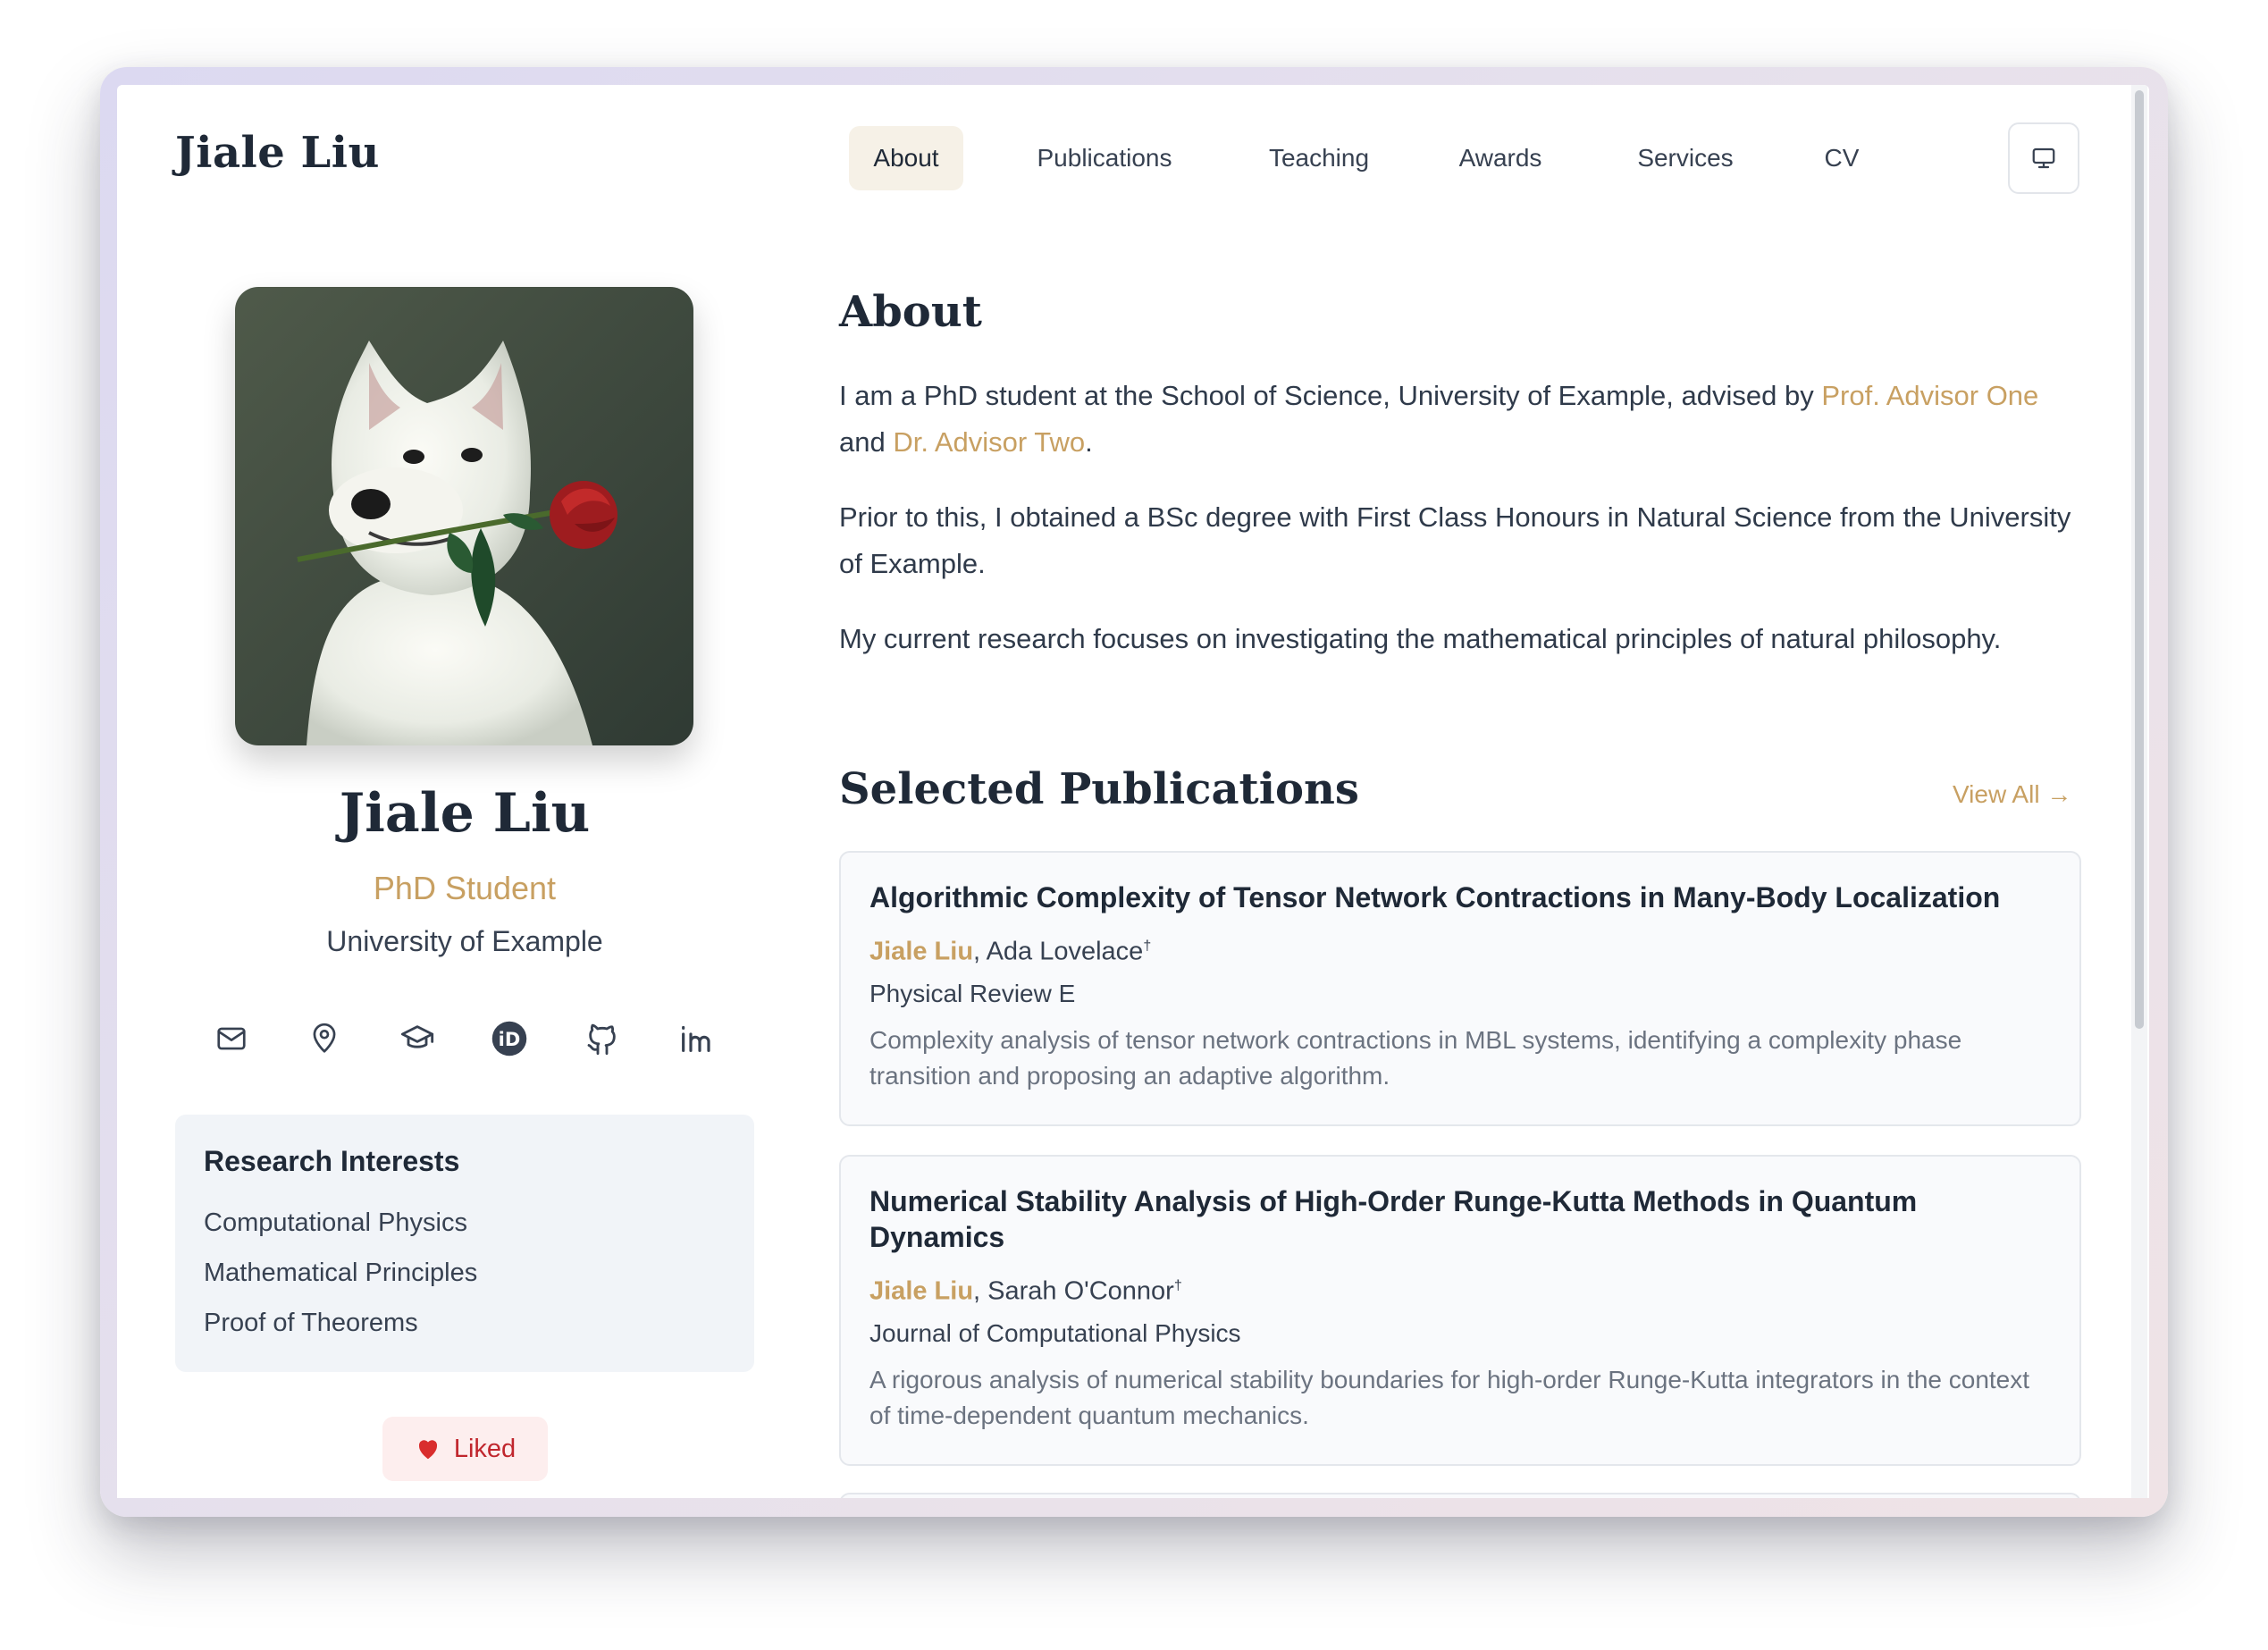  I want to click on liked-button: Liked, so click(465, 1449).